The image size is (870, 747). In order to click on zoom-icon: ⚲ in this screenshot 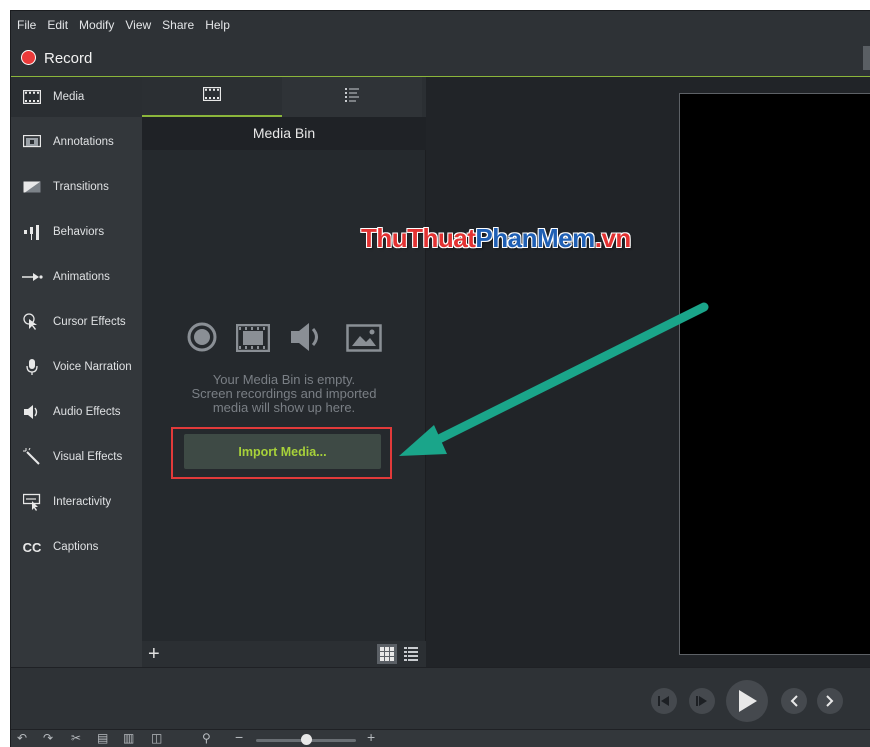, I will do `click(206, 738)`.